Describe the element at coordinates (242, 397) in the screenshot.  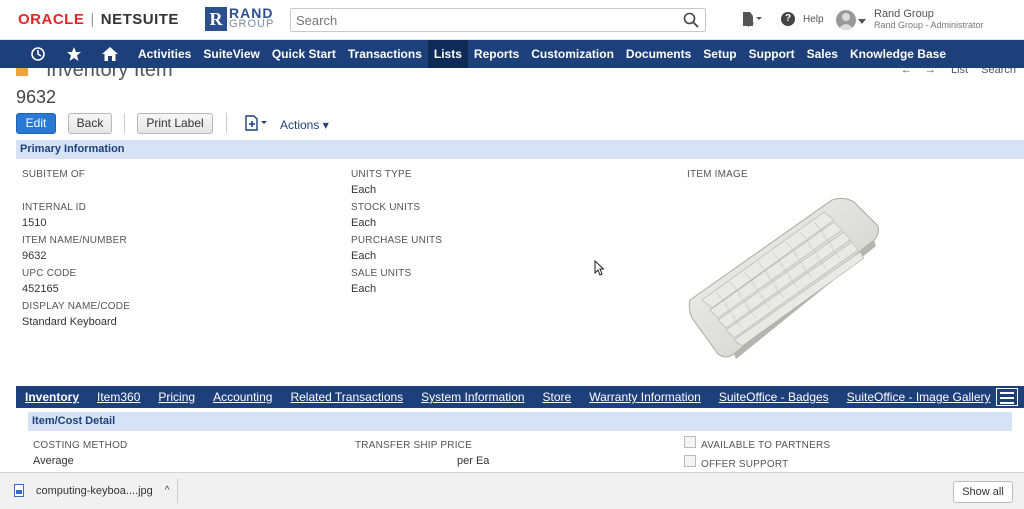
I see `tab-accounting: Accounting` at that location.